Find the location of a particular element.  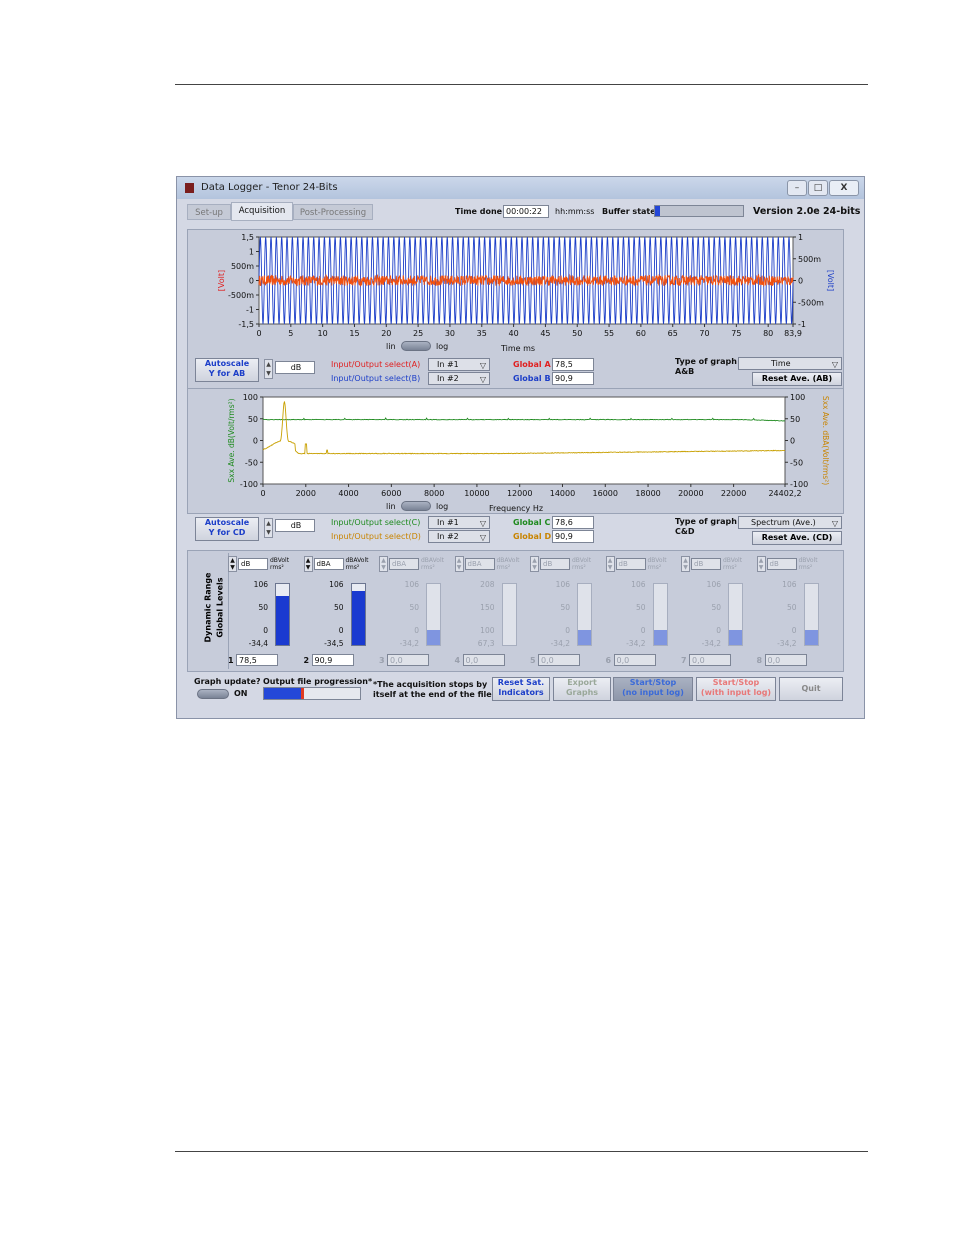

x-tick-label: 6000 is located at coordinates (391, 493).